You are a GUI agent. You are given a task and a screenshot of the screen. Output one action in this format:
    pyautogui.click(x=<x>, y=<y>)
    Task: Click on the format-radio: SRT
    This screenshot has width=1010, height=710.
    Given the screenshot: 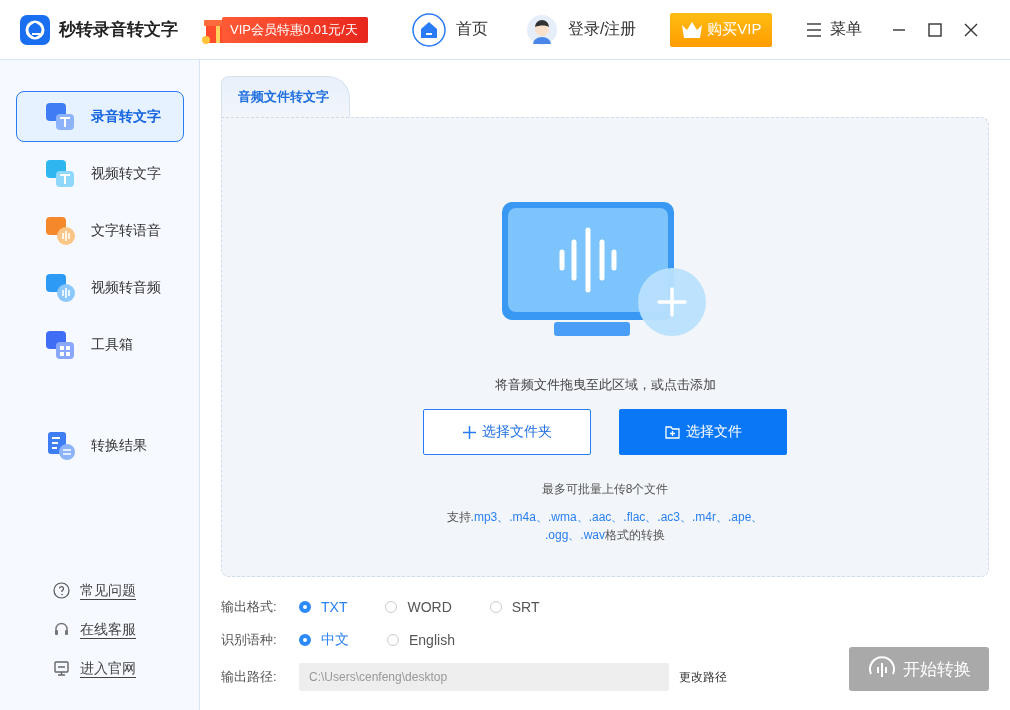 What is the action you would take?
    pyautogui.click(x=514, y=607)
    